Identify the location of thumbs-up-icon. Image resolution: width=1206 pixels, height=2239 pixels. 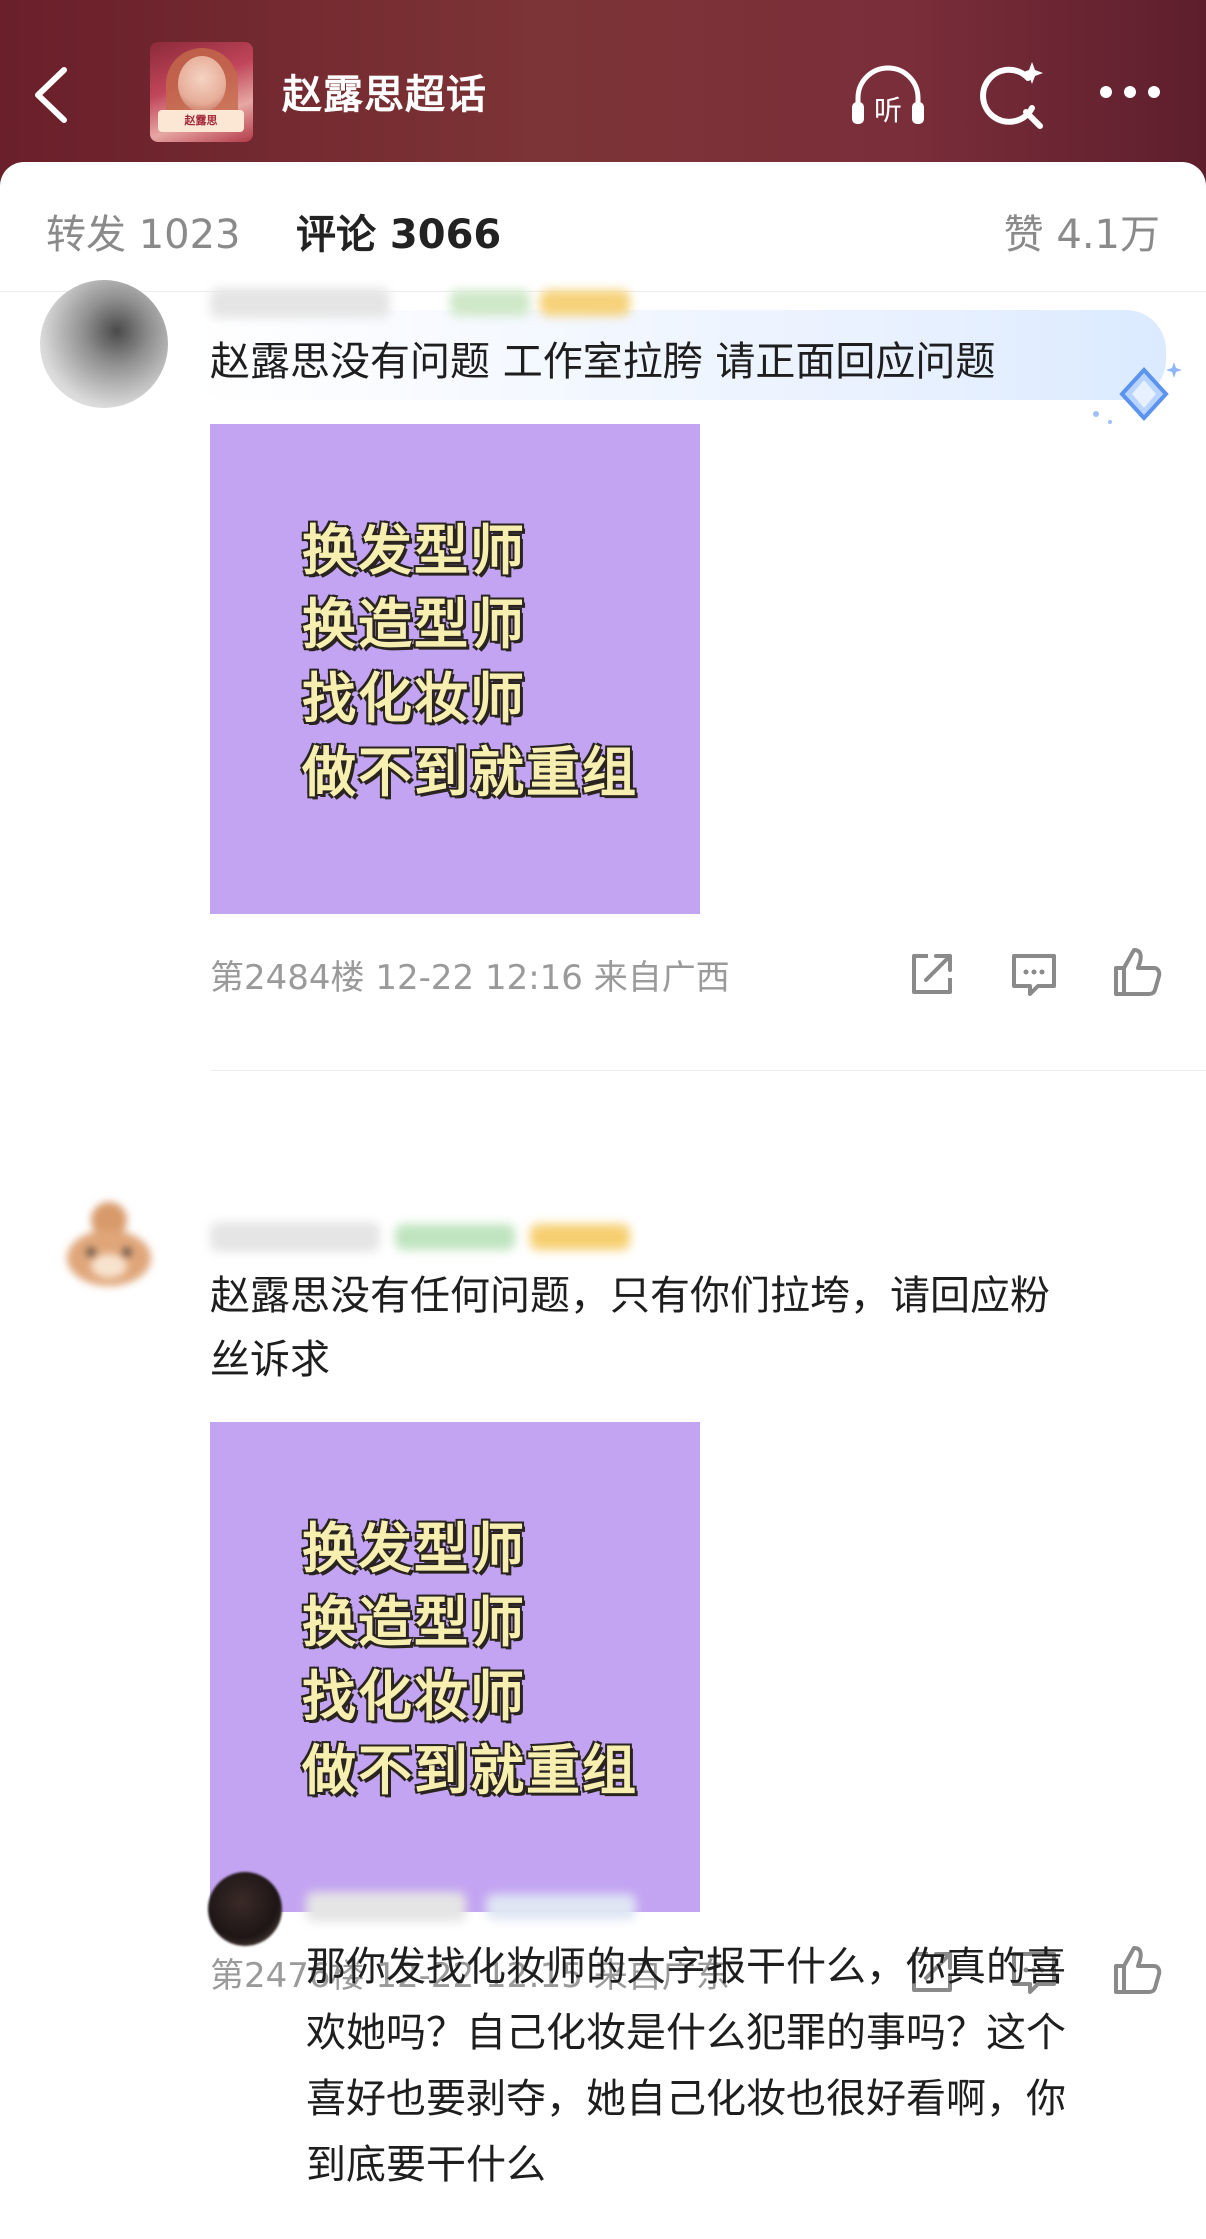
(1138, 972).